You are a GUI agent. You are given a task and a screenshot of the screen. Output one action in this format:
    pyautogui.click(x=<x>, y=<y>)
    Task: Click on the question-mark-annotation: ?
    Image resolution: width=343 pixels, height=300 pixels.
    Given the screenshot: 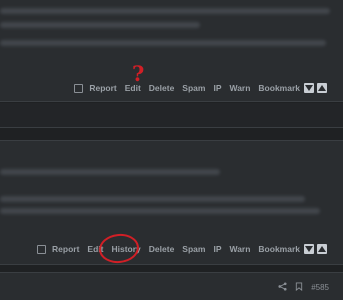 What is the action you would take?
    pyautogui.click(x=138, y=73)
    